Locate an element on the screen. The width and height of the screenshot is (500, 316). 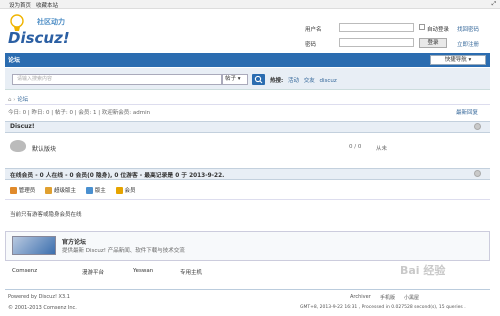
copyright: © 2001-2013 Comsenz Inc. is located at coordinates (42, 308).